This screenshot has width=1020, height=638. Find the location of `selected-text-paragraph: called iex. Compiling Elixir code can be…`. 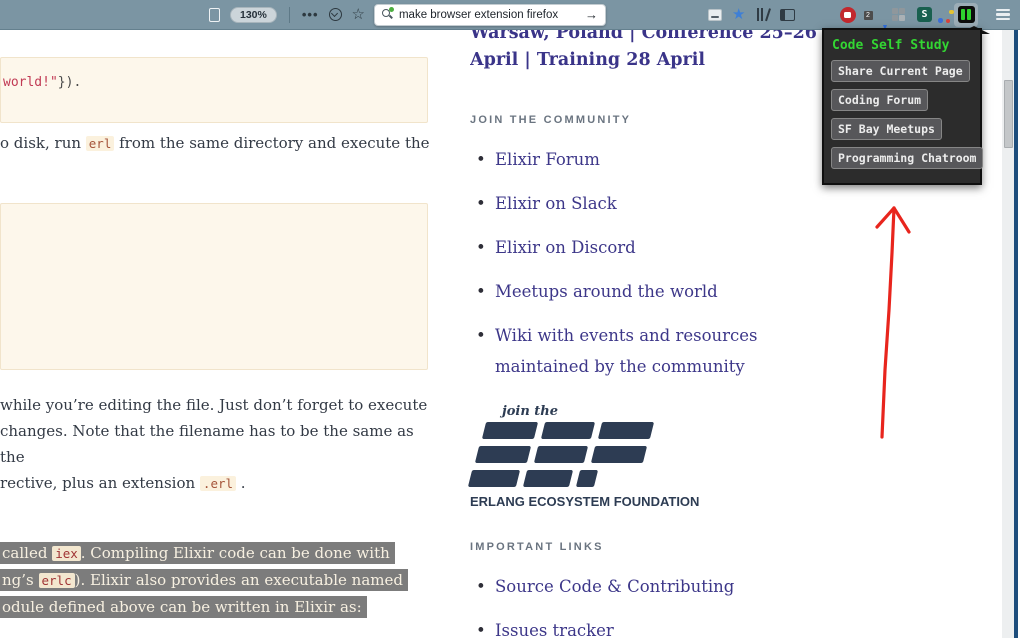

selected-text-paragraph: called iex. Compiling Elixir code can be… is located at coordinates (214, 580).